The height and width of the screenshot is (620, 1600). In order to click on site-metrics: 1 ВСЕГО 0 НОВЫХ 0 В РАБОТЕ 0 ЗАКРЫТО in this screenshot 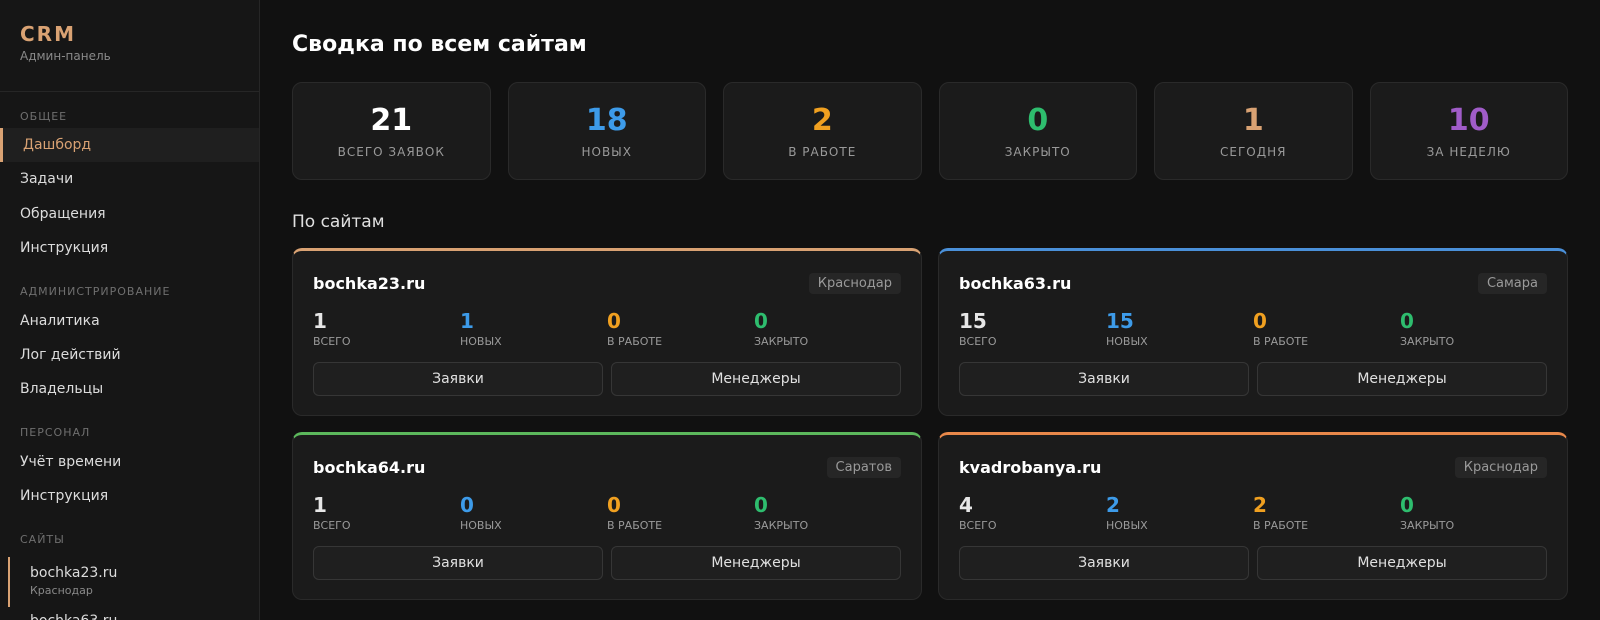, I will do `click(607, 512)`.